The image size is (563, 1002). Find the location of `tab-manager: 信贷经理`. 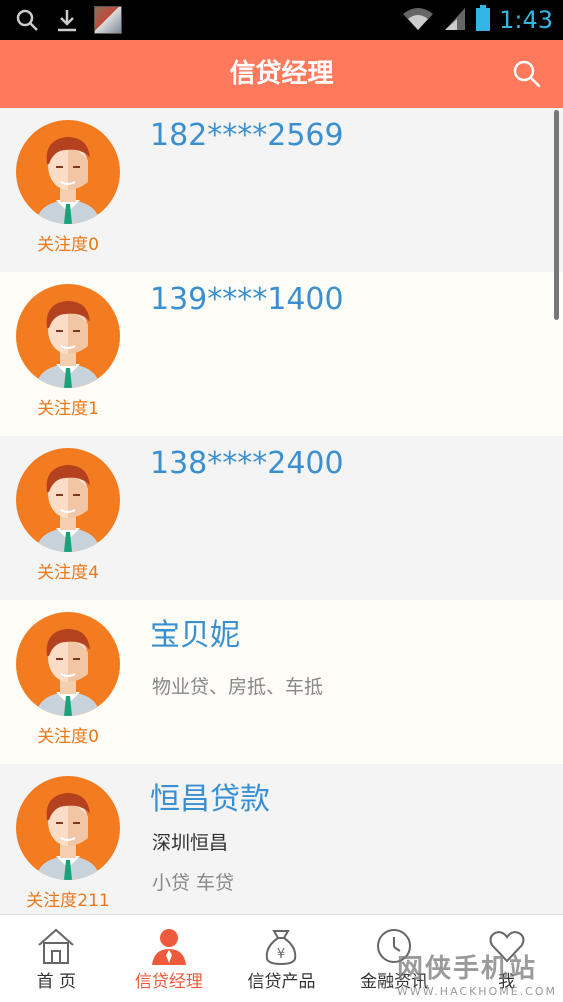

tab-manager: 信贷经理 is located at coordinates (169, 958).